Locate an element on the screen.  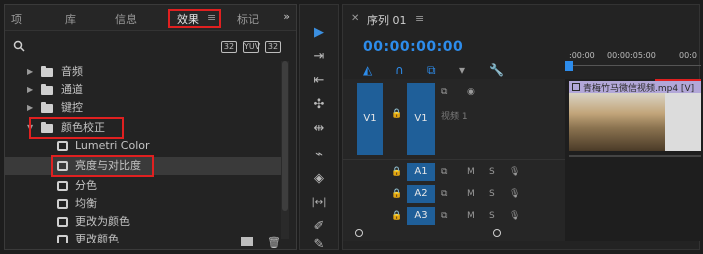
timeline-tab: ✕ 序列 01 ≡ is located at coordinates (521, 19).